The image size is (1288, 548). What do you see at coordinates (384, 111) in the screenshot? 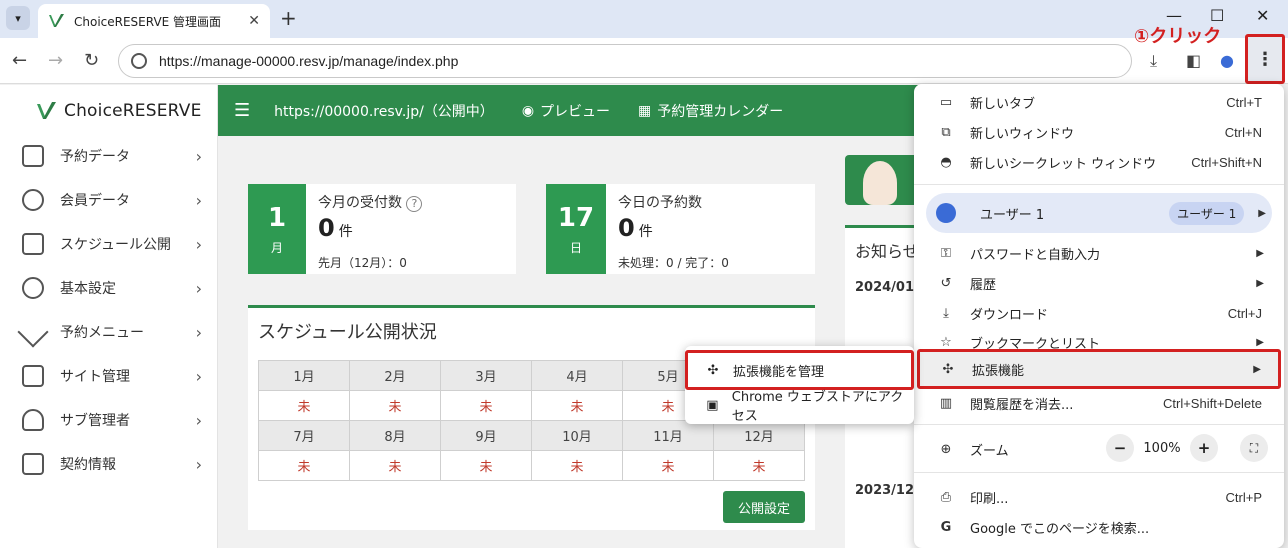
I see `site-link: https://00000.resv.jp/（公開中）` at bounding box center [384, 111].